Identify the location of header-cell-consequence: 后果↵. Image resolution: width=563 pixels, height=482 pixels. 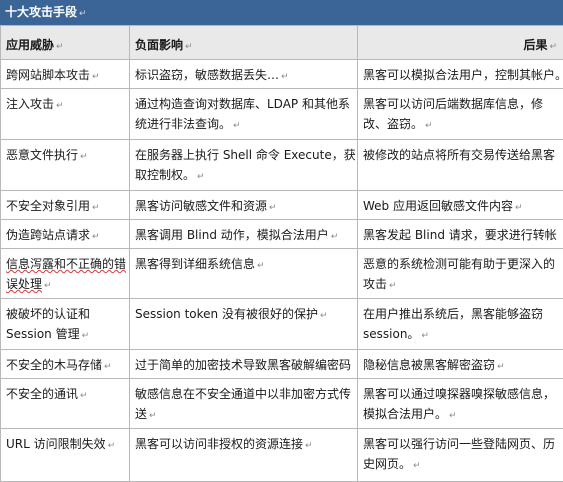
(460, 43).